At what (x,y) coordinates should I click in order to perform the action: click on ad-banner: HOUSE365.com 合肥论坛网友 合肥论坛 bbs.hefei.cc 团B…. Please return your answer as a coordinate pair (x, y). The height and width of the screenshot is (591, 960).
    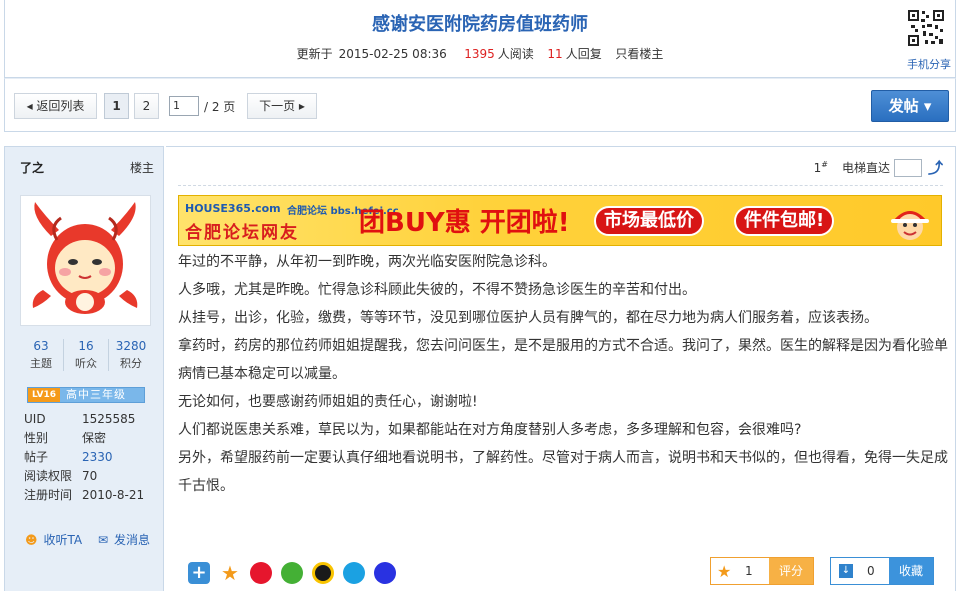
    Looking at the image, I should click on (560, 220).